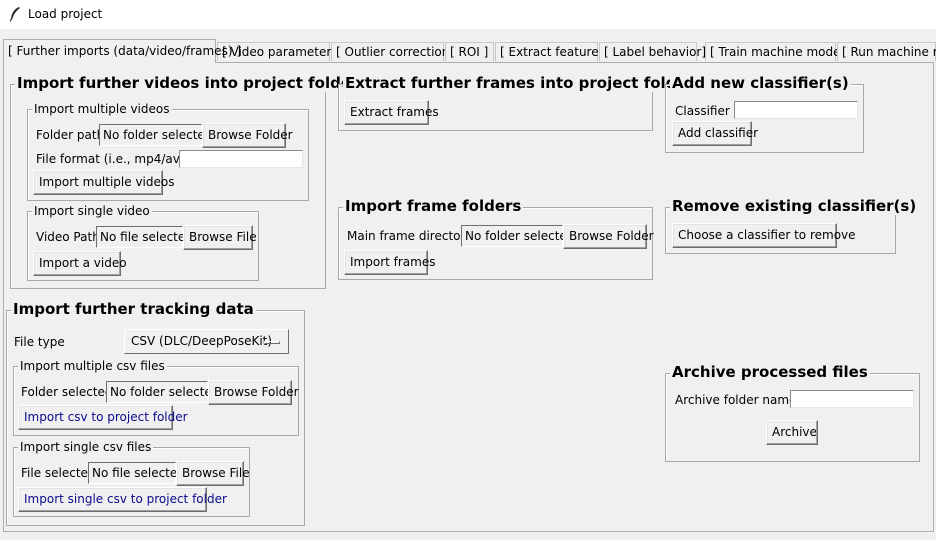 Image resolution: width=936 pixels, height=540 pixels. I want to click on remove-classifier-title: Remove existing classifier(s), so click(794, 206).